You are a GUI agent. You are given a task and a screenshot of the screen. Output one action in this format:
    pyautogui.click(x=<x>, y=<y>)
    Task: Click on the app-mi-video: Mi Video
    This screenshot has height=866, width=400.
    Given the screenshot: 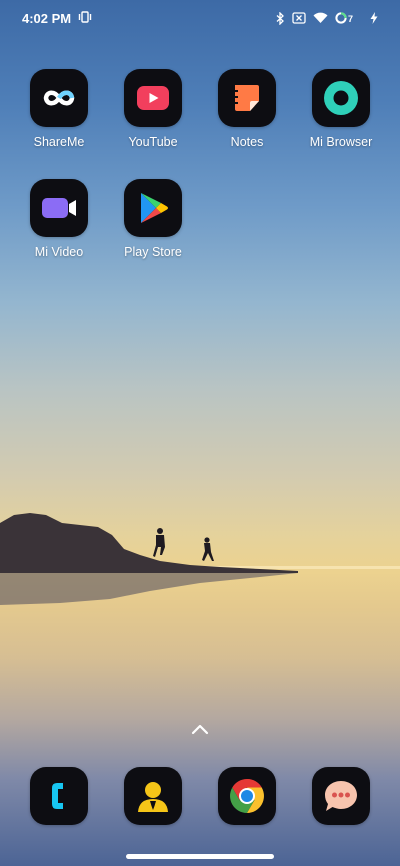 What is the action you would take?
    pyautogui.click(x=59, y=219)
    